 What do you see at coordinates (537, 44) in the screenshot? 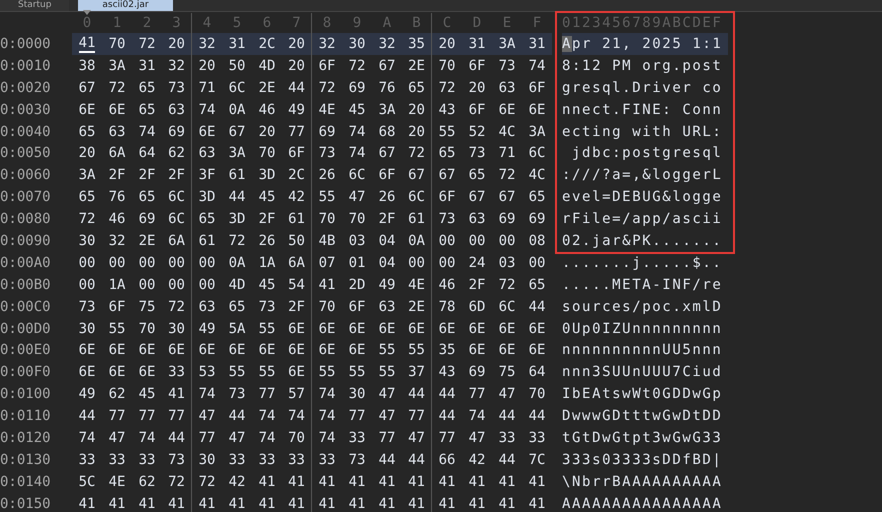
I see `hex-byte: 31` at bounding box center [537, 44].